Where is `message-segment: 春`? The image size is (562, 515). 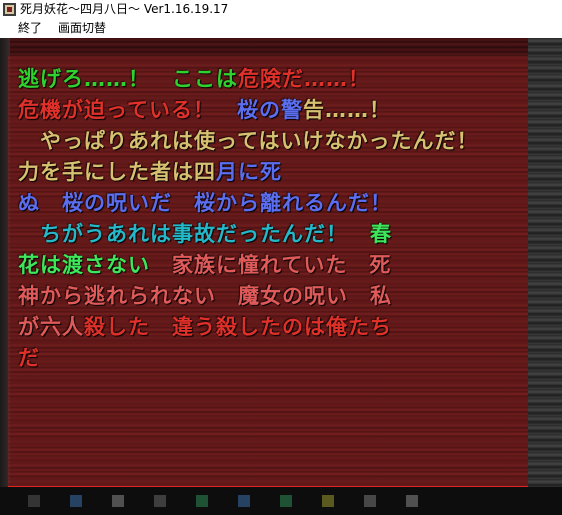 message-segment: 春 is located at coordinates (381, 234).